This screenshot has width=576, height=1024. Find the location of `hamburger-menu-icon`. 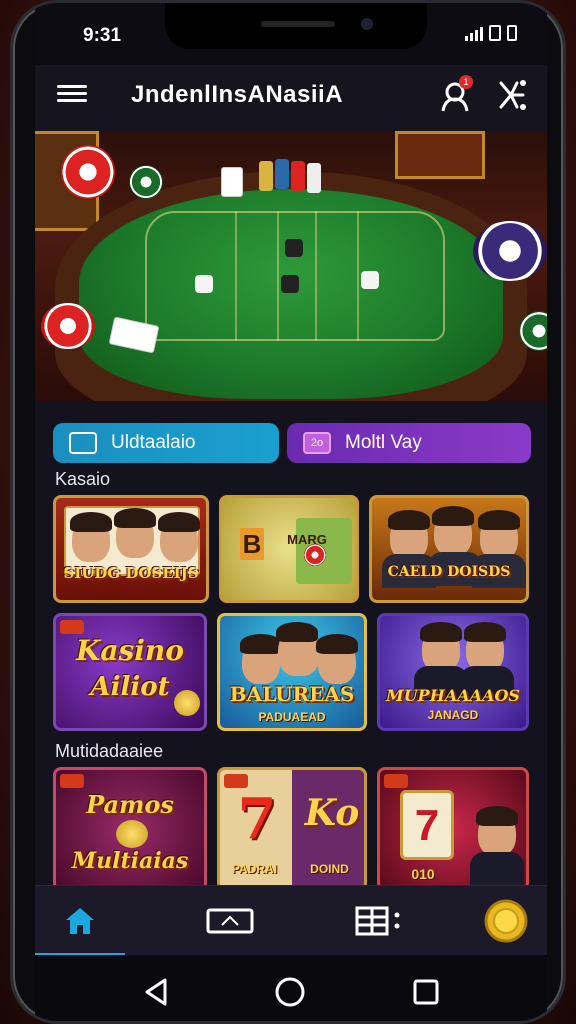

hamburger-menu-icon is located at coordinates (72, 94).